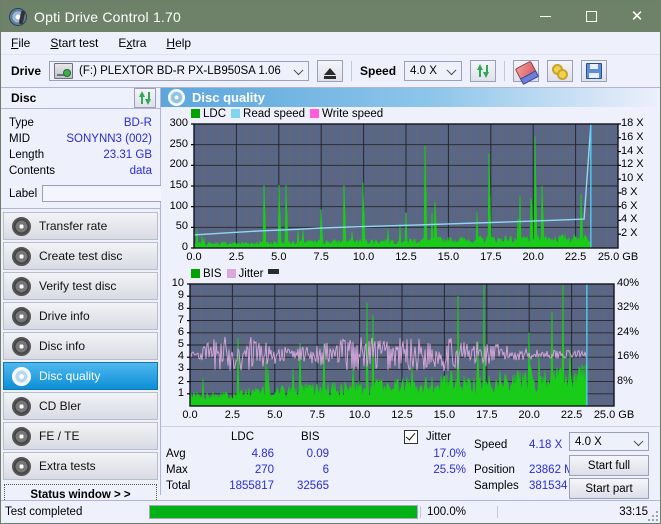 The height and width of the screenshot is (524, 661). I want to click on disc-contents-key: Contents, so click(32, 171).